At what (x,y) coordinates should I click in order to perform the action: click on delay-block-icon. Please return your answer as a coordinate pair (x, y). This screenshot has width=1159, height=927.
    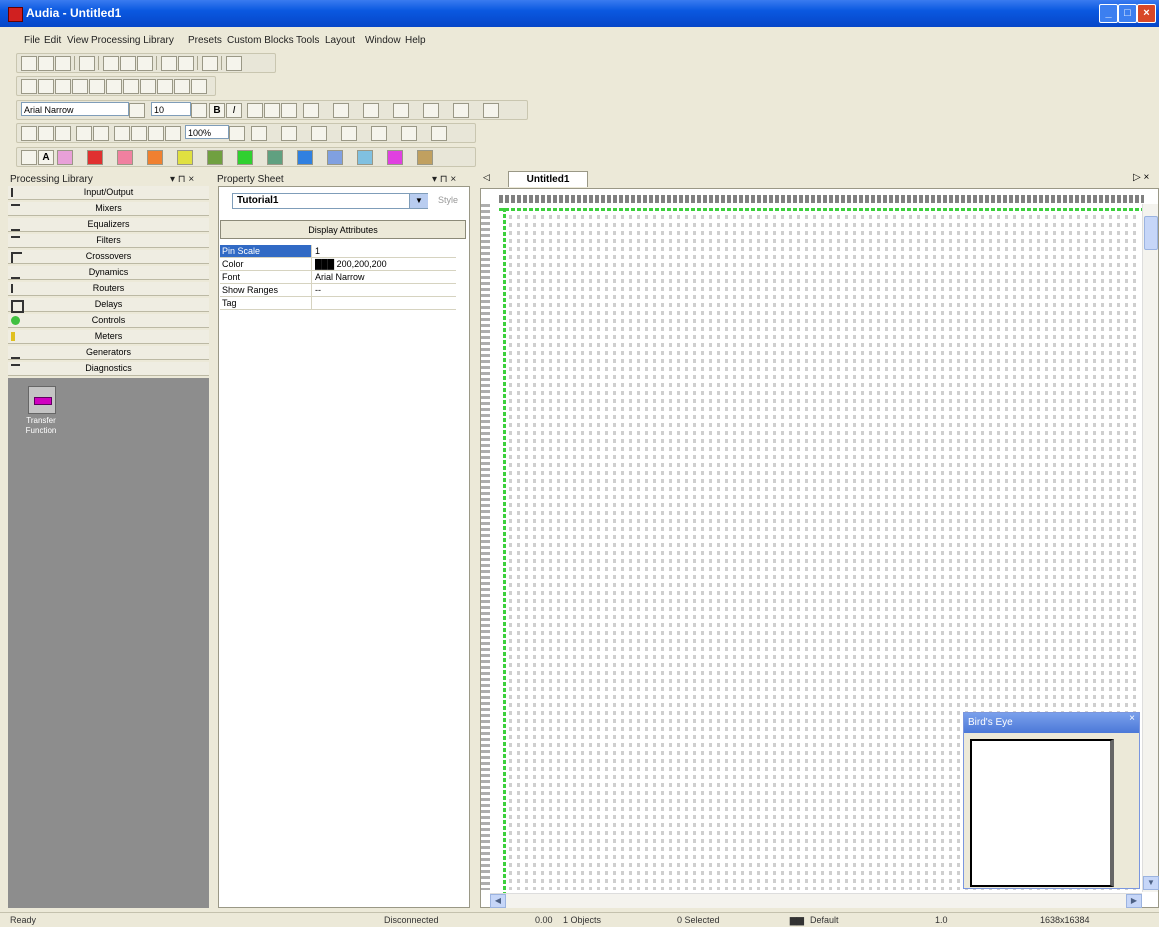
    Looking at the image, I should click on (305, 157).